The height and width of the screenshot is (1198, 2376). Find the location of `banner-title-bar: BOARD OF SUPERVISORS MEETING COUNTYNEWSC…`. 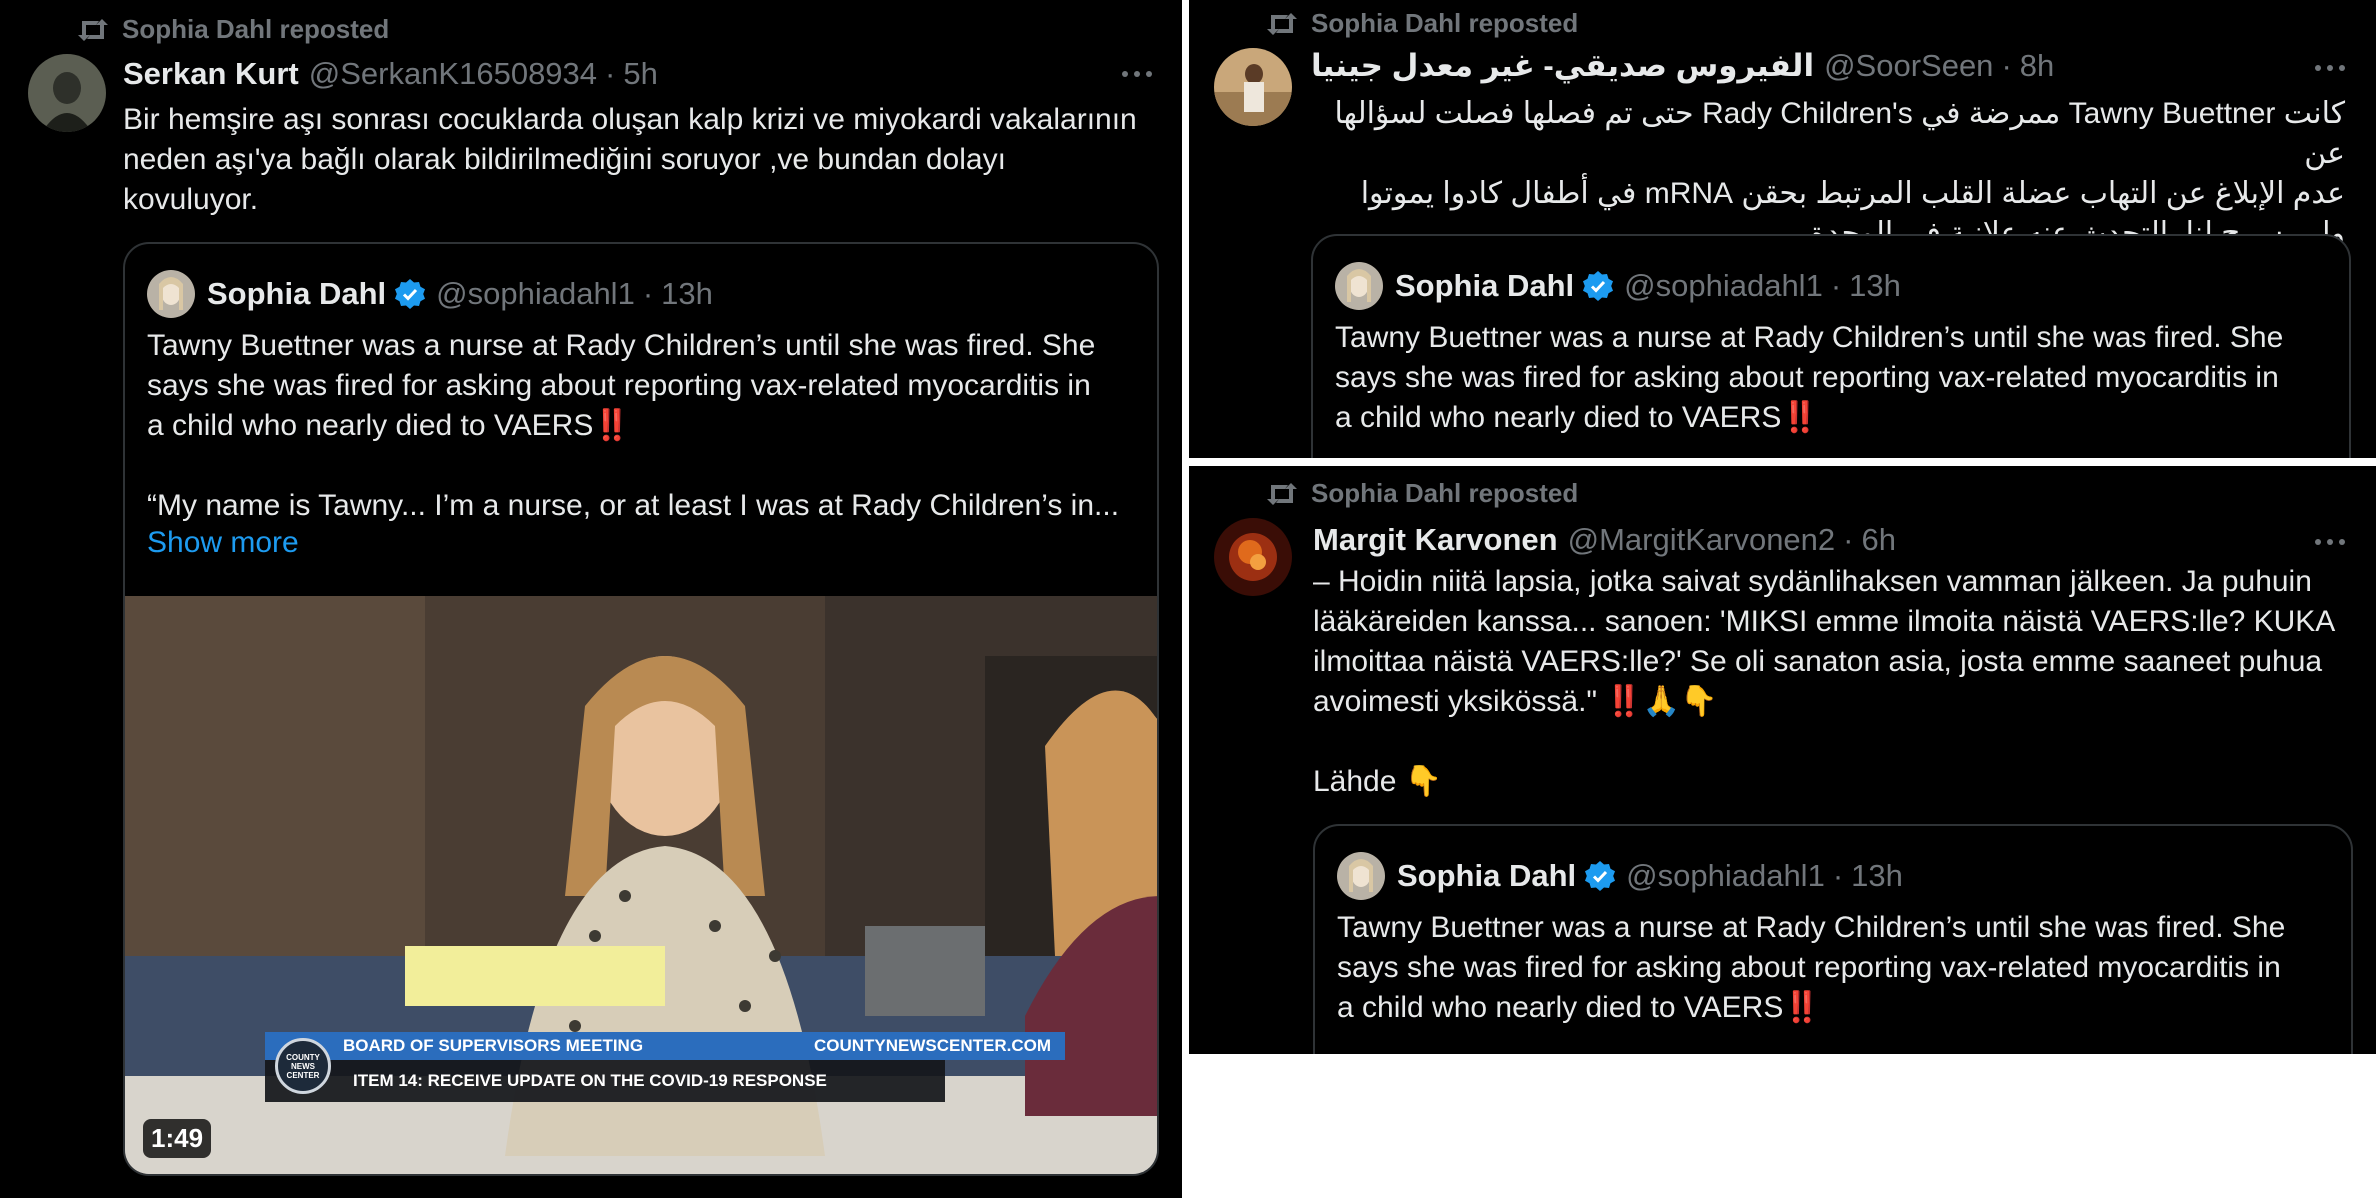

banner-title-bar: BOARD OF SUPERVISORS MEETING COUNTYNEWSC… is located at coordinates (665, 1046).